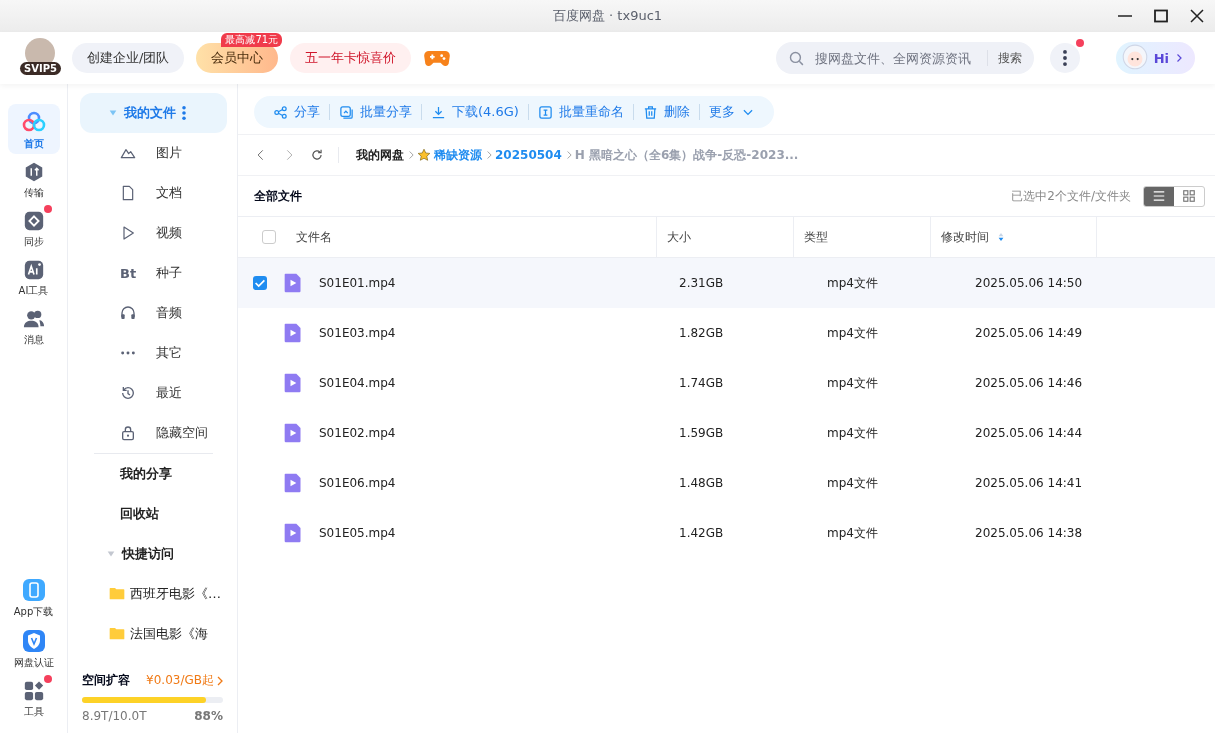 This screenshot has height=733, width=1215. What do you see at coordinates (106, 680) in the screenshot?
I see `storage-title: 空间扩容` at bounding box center [106, 680].